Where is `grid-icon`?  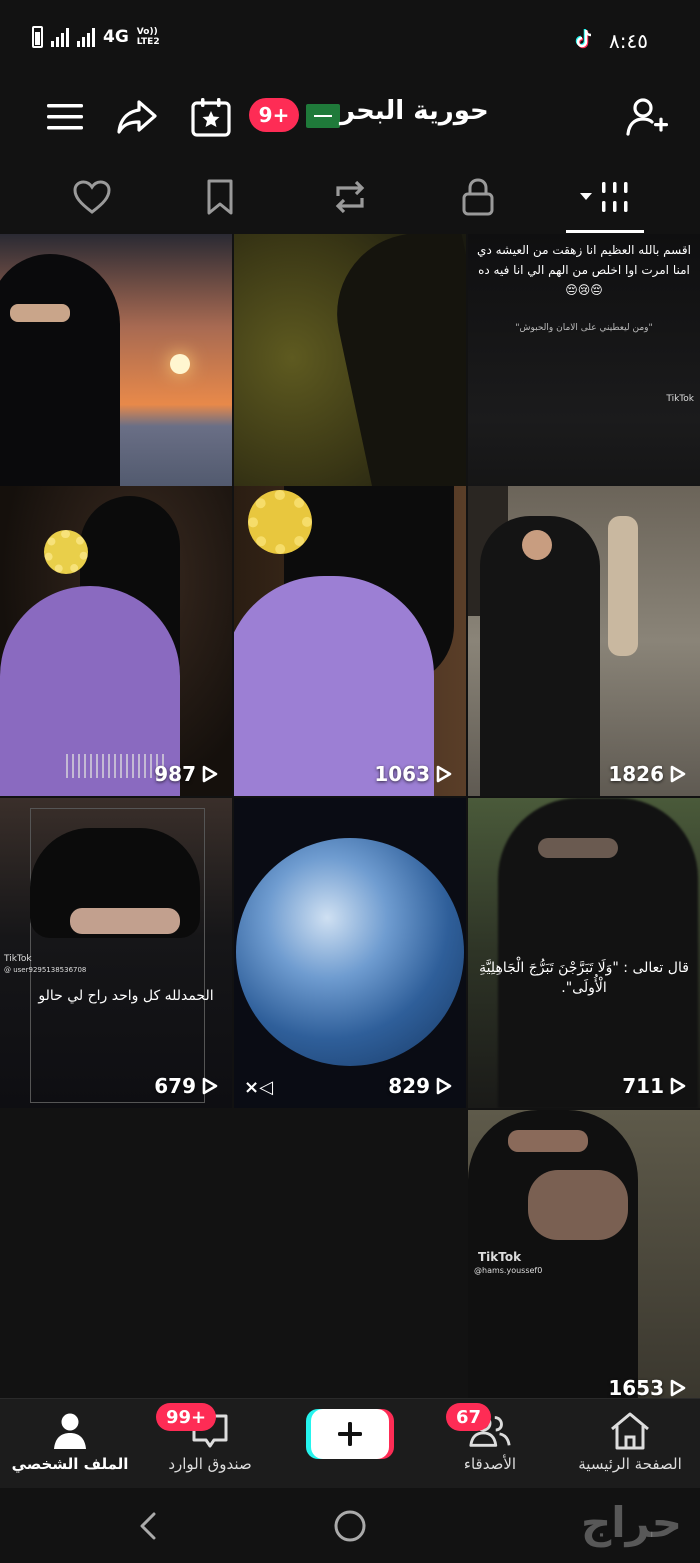 grid-icon is located at coordinates (606, 199).